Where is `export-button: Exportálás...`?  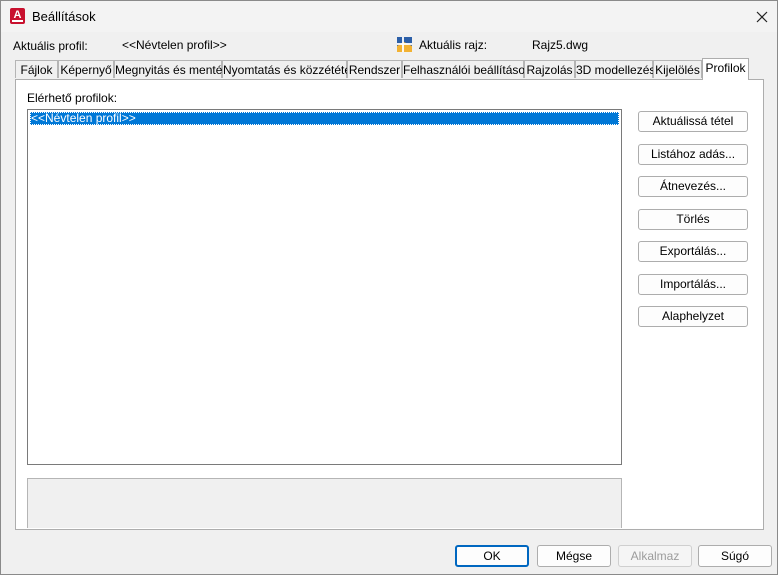
export-button: Exportálás... is located at coordinates (693, 251).